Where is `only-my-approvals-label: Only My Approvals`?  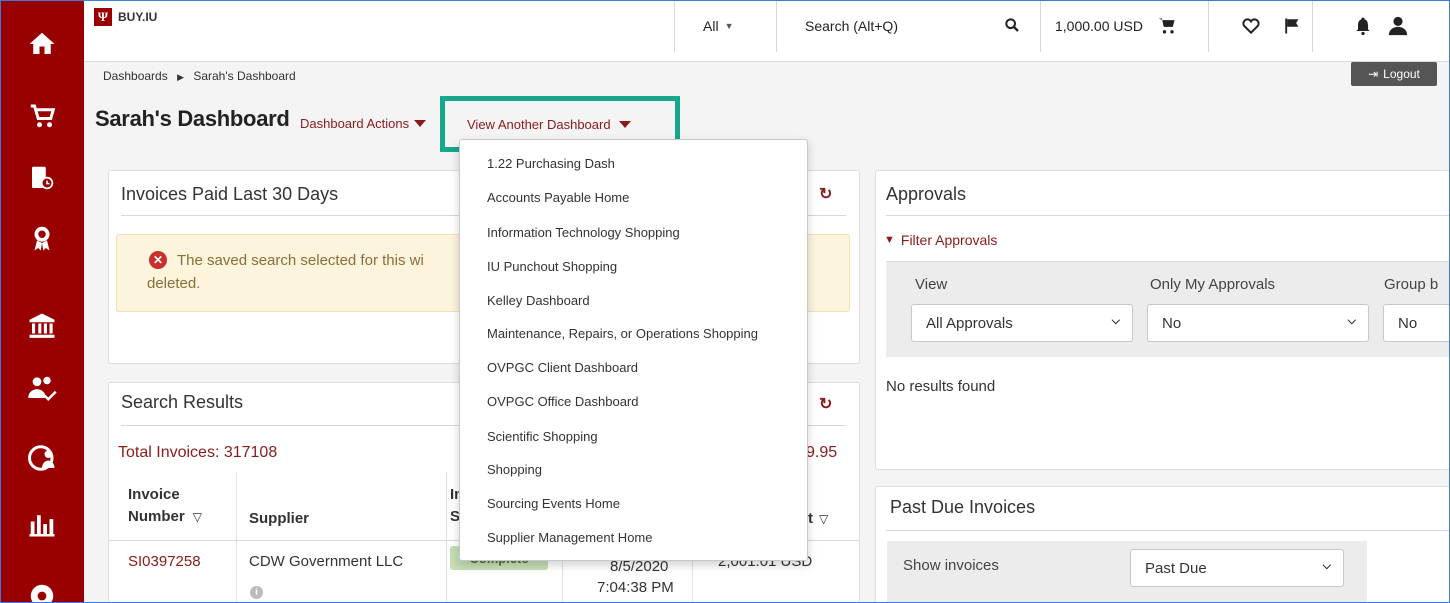
only-my-approvals-label: Only My Approvals is located at coordinates (1213, 284).